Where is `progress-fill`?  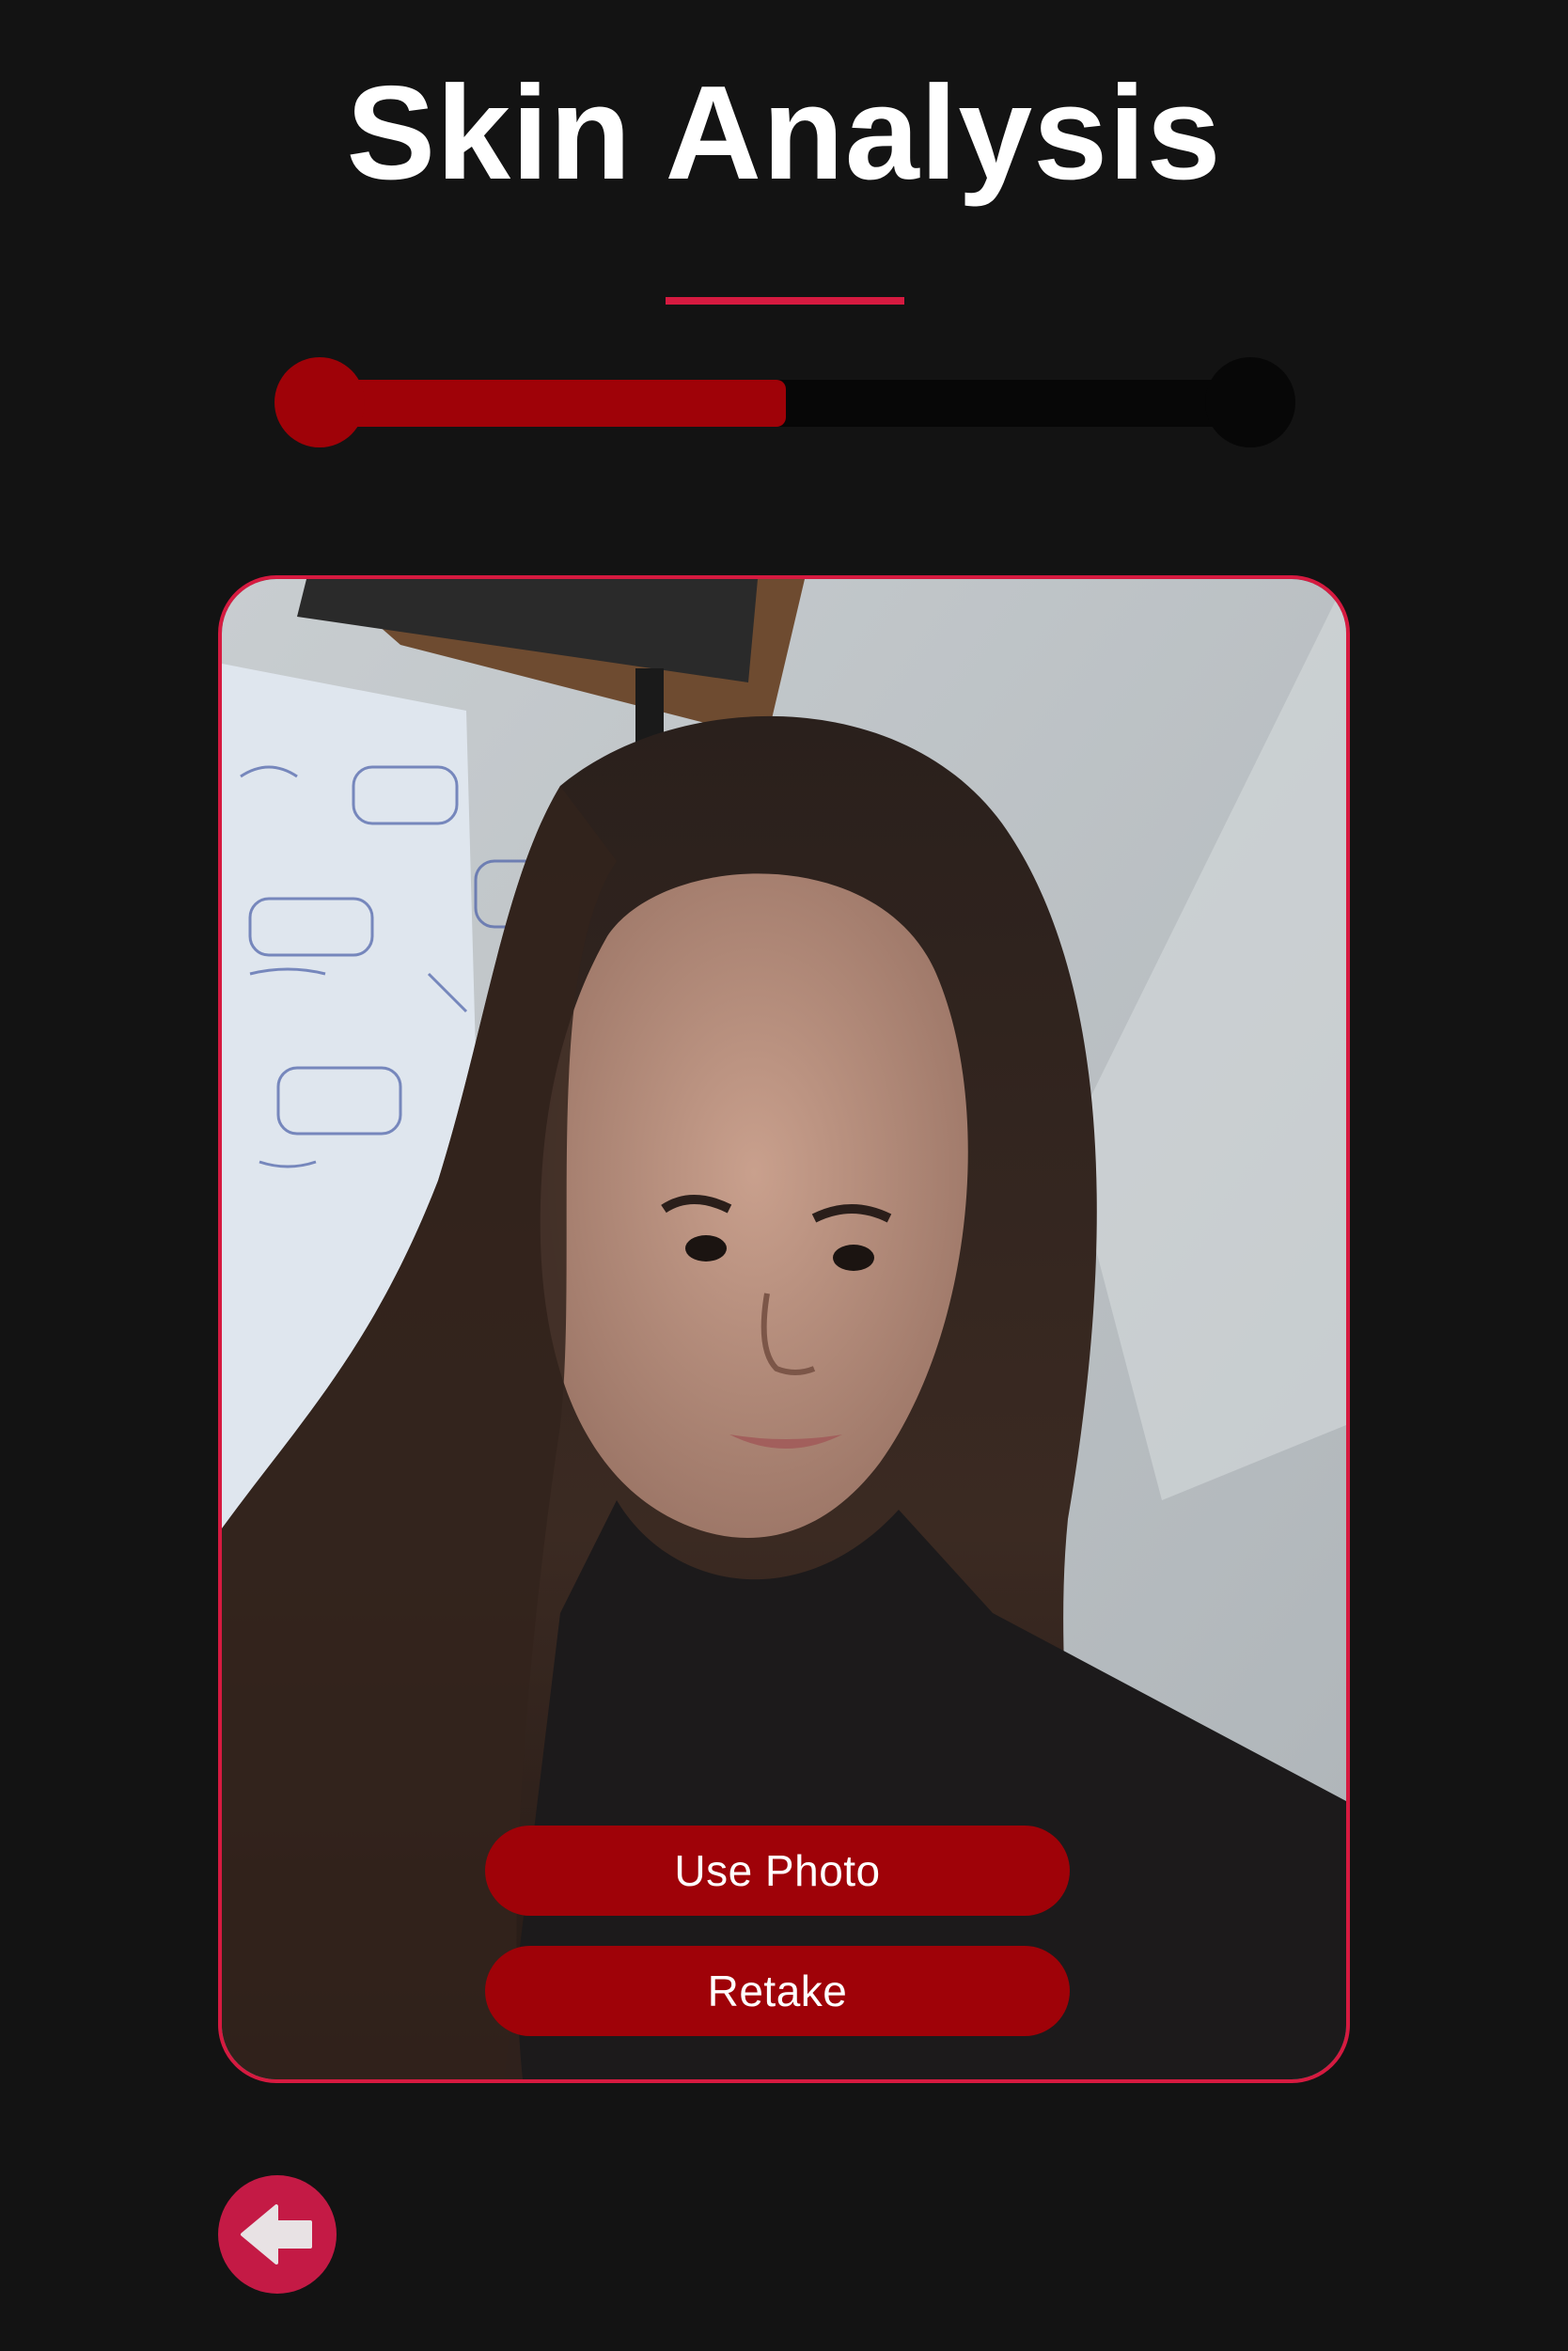
progress-fill is located at coordinates (551, 403).